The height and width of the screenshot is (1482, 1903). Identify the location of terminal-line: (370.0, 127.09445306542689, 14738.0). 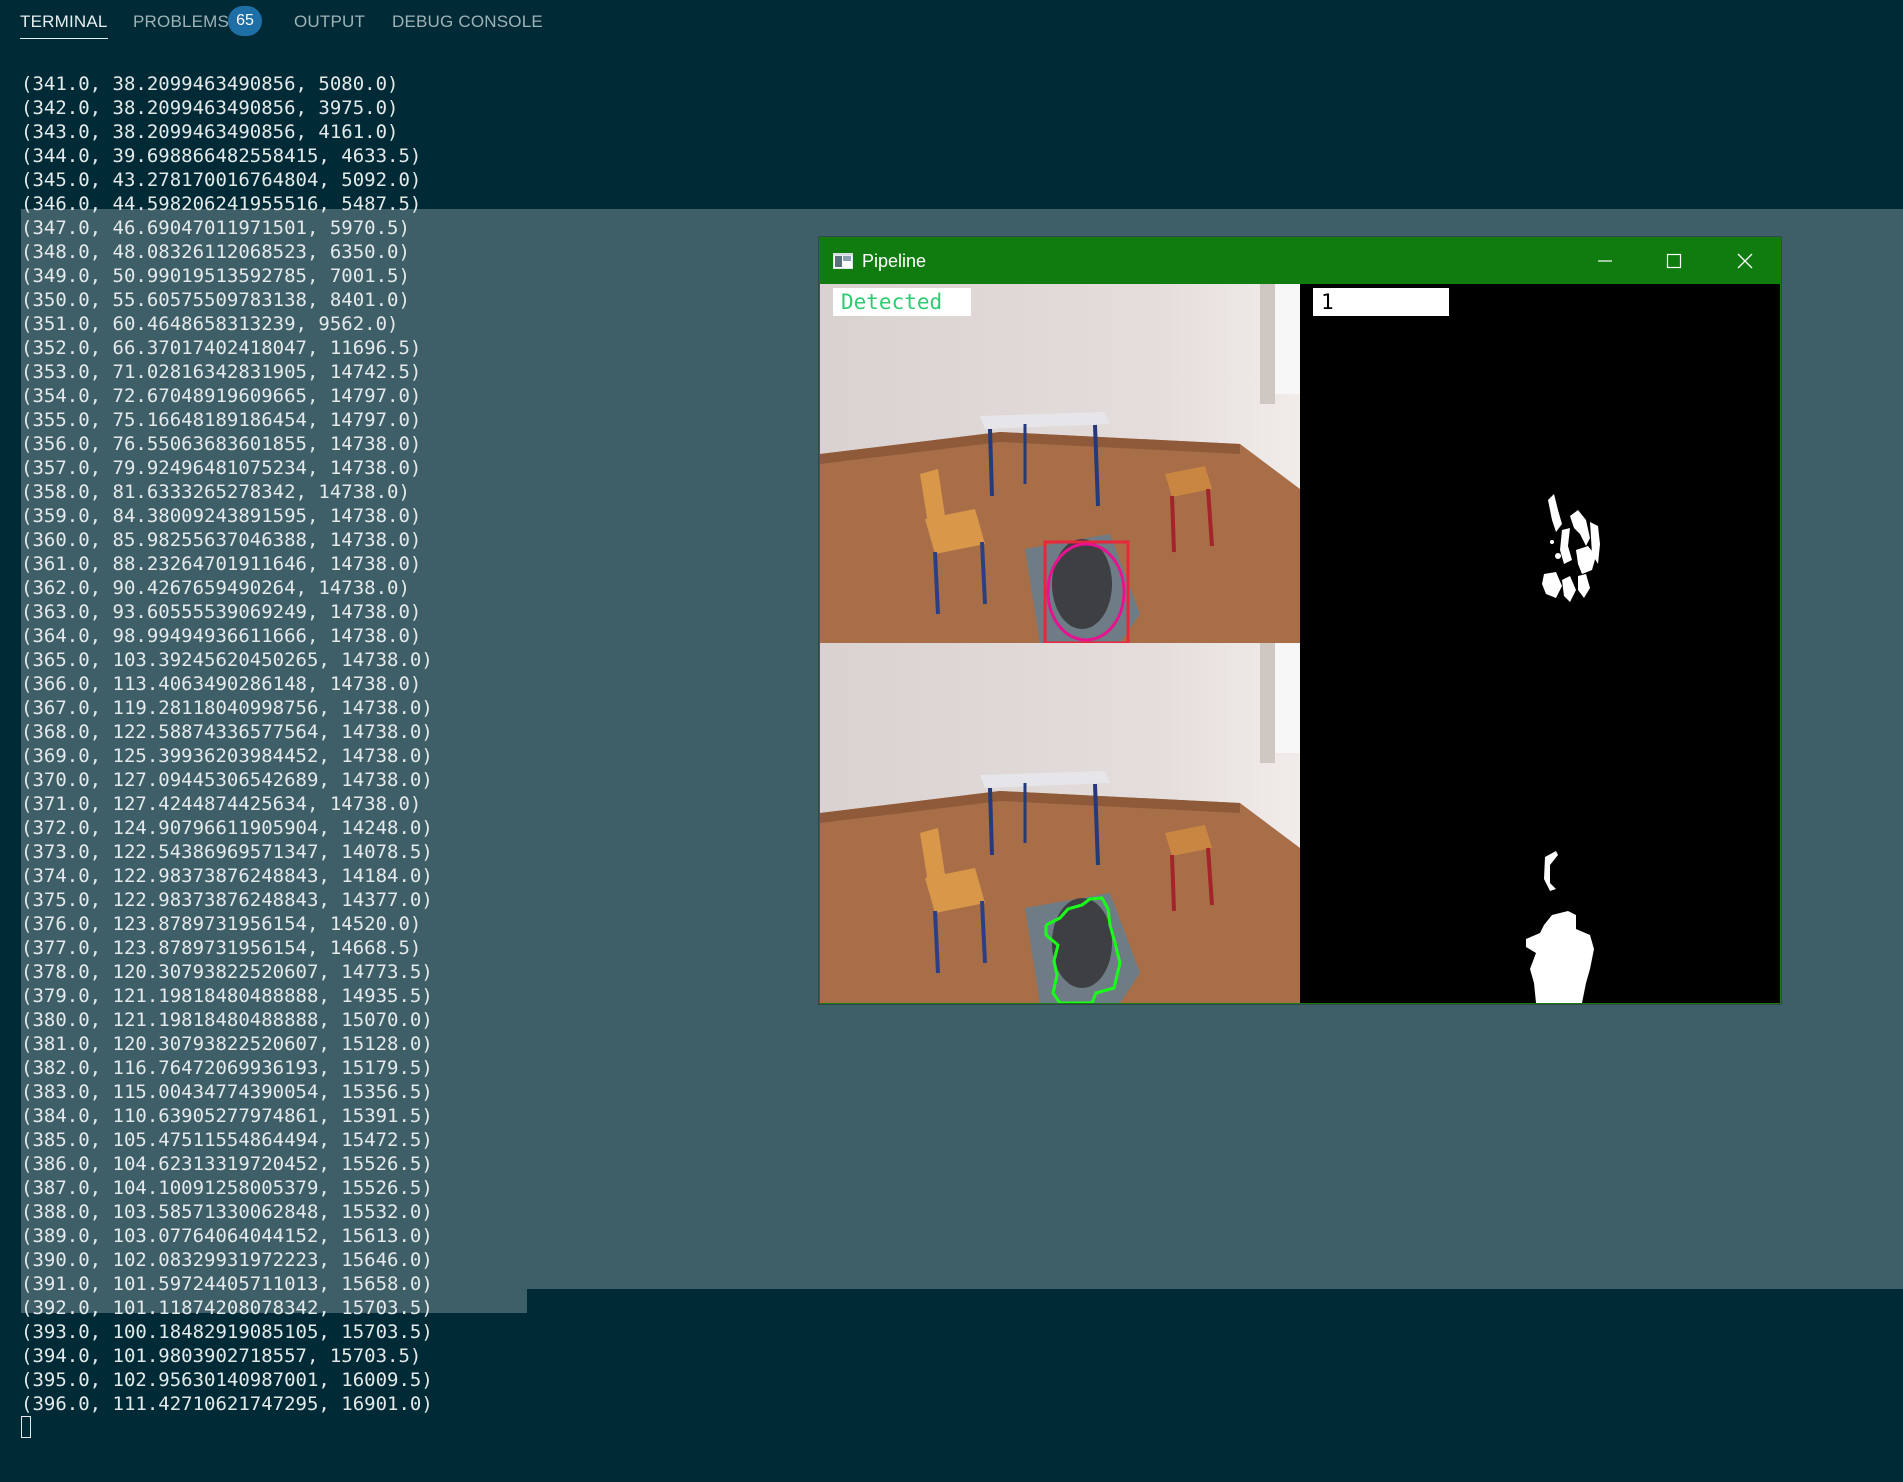
(227, 780).